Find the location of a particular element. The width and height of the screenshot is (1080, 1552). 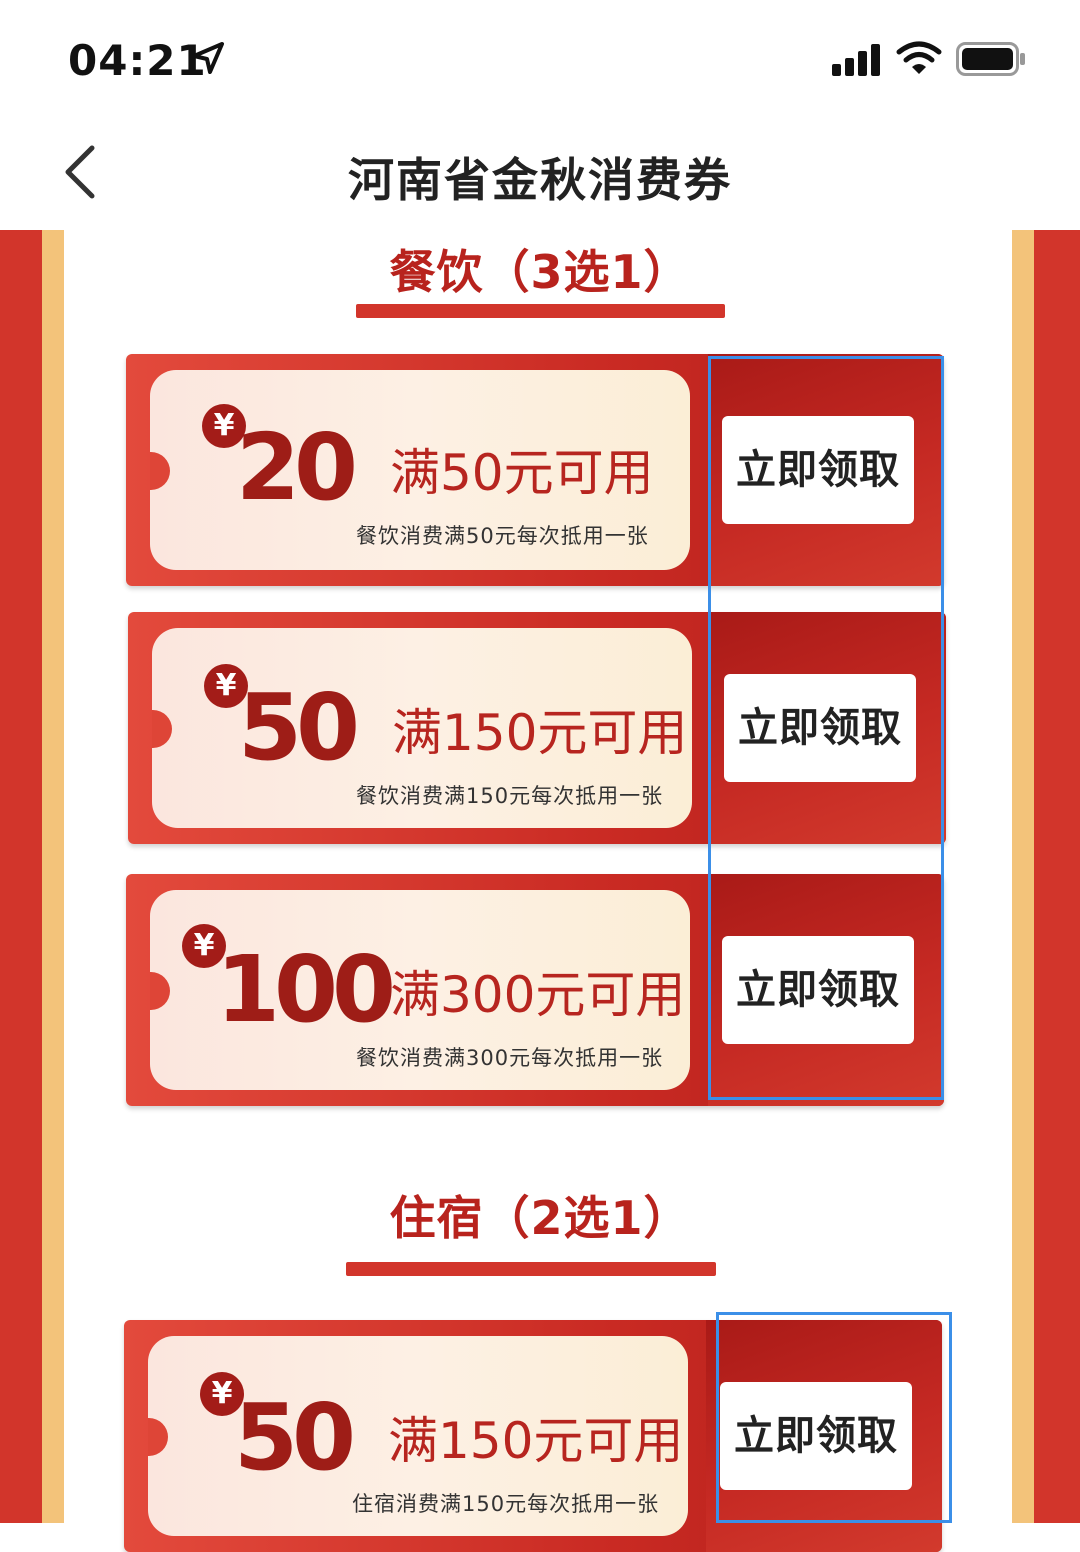

coupon-description: 住宿消费满150元每次抵用一张 is located at coordinates (506, 1504).